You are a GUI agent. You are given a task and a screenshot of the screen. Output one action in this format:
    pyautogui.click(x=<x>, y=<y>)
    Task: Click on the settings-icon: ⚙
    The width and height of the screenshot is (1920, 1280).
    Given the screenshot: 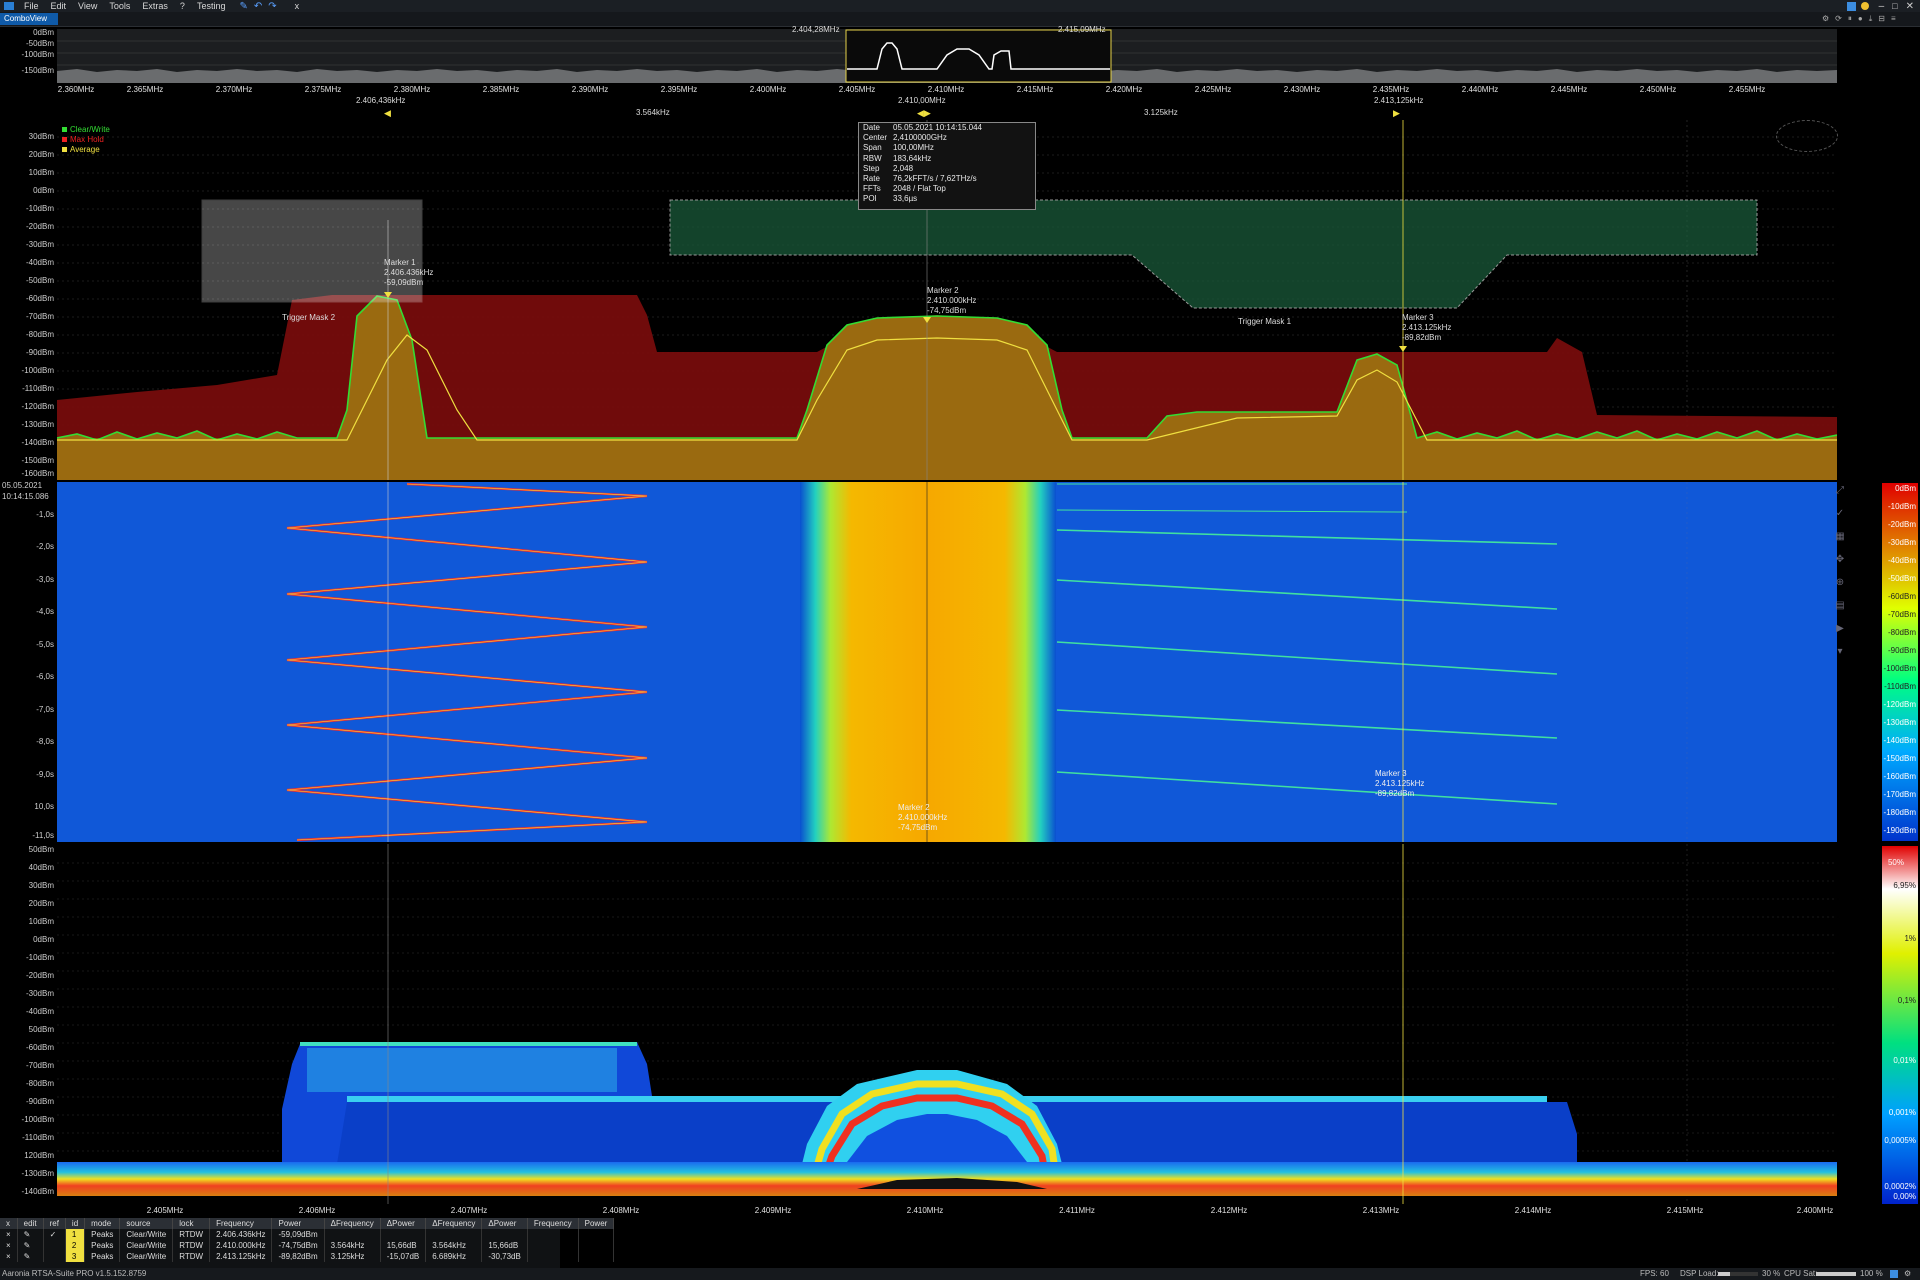 What is the action you would take?
    pyautogui.click(x=1825, y=19)
    